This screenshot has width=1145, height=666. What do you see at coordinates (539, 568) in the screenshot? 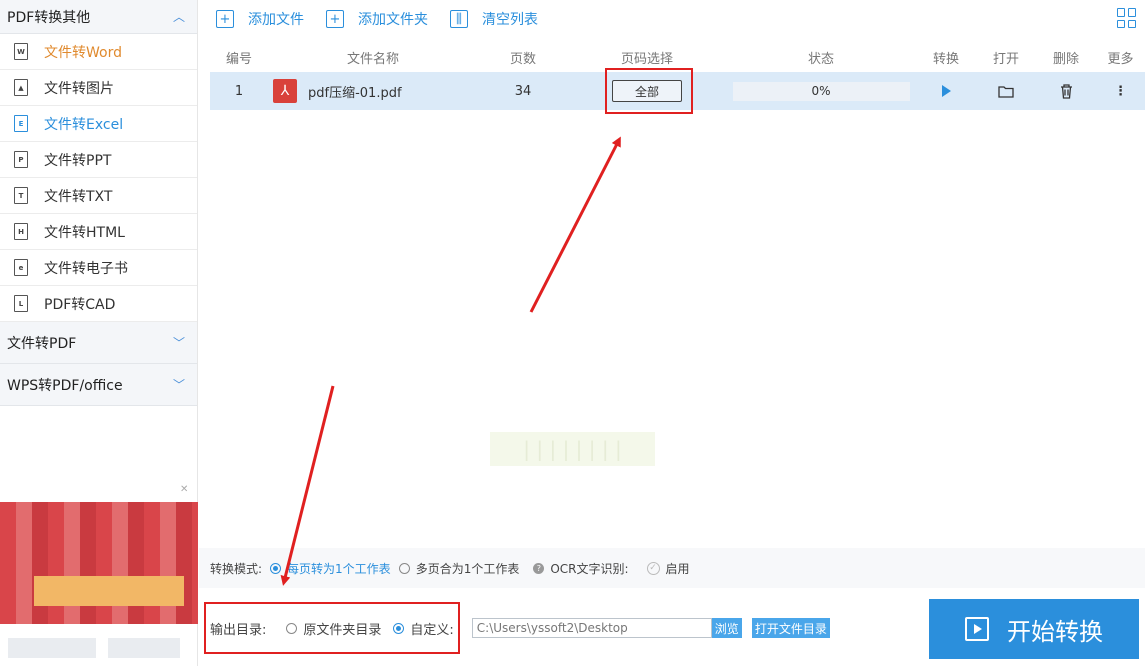
I see `help-icon: ?` at bounding box center [539, 568].